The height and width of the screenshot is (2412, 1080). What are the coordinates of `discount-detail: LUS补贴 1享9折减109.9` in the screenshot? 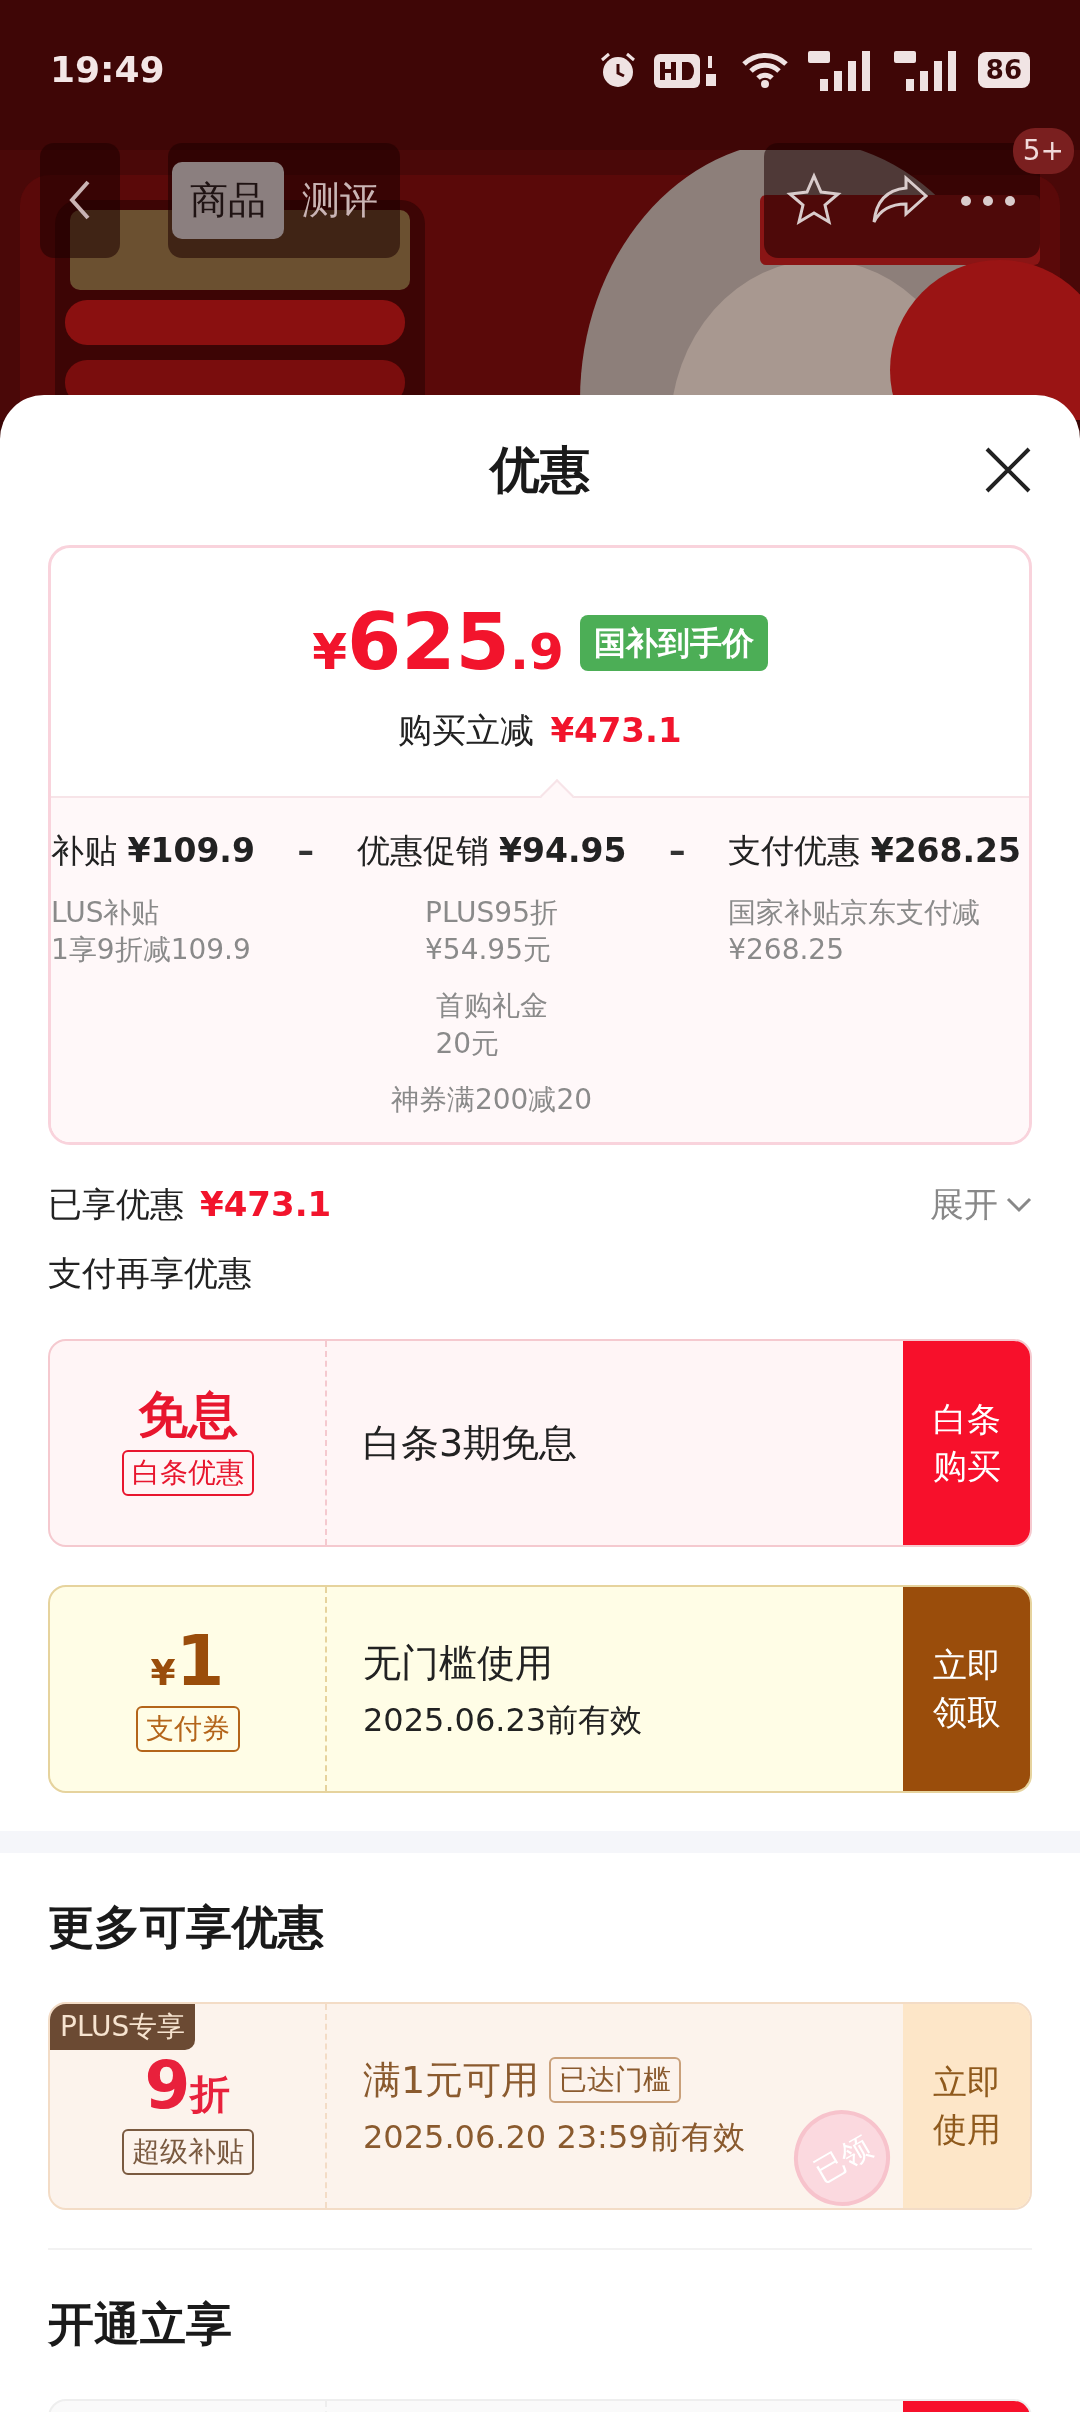 It's located at (151, 931).